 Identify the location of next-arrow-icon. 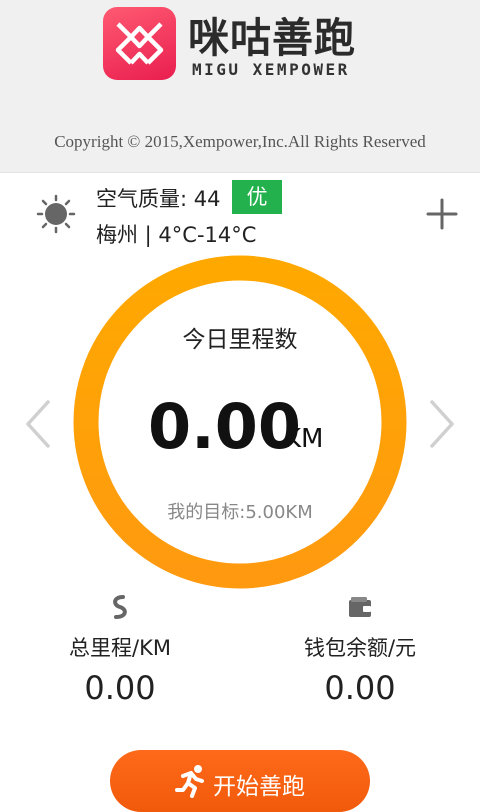
(442, 424).